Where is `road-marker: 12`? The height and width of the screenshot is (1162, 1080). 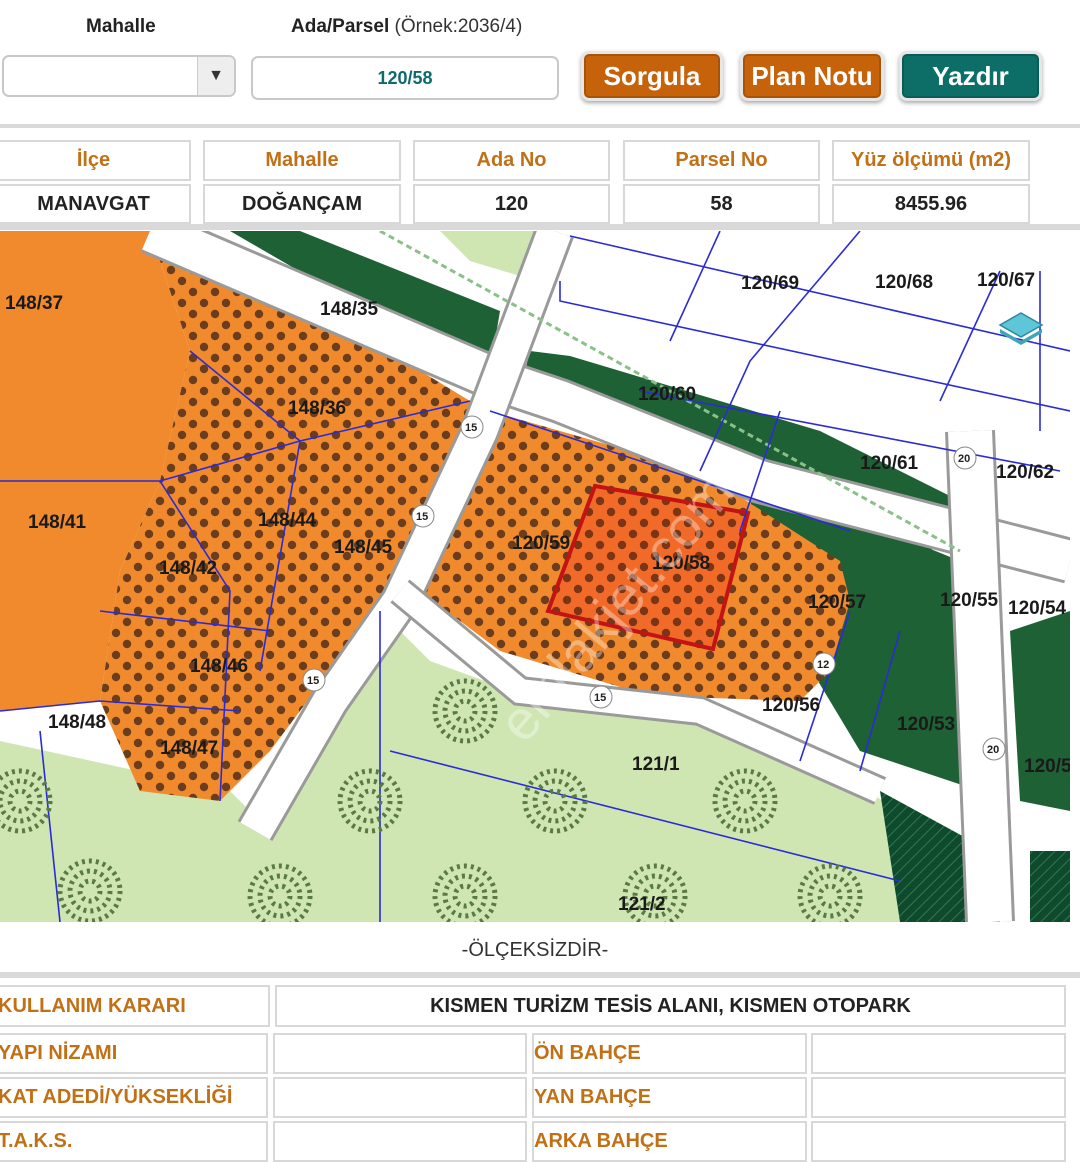 road-marker: 12 is located at coordinates (823, 665).